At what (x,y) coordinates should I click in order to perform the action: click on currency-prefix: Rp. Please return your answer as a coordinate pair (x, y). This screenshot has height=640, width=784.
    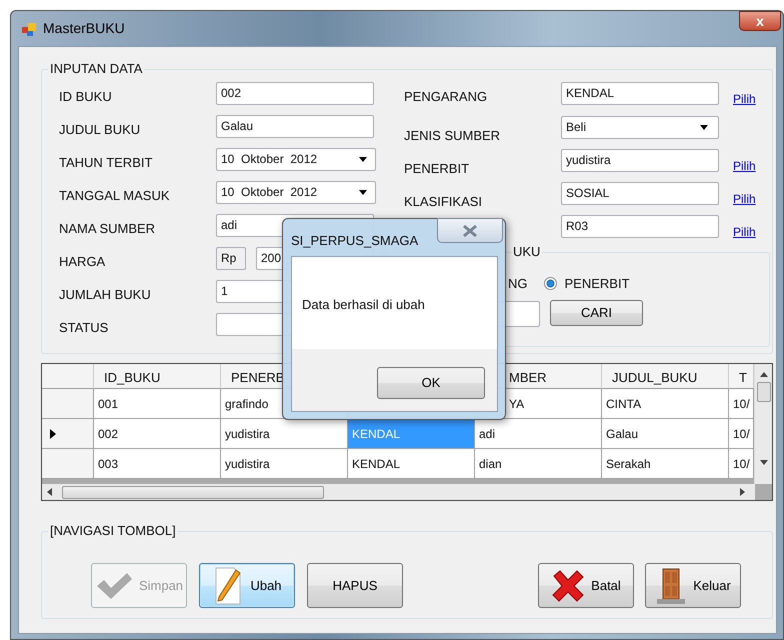
    Looking at the image, I should click on (231, 258).